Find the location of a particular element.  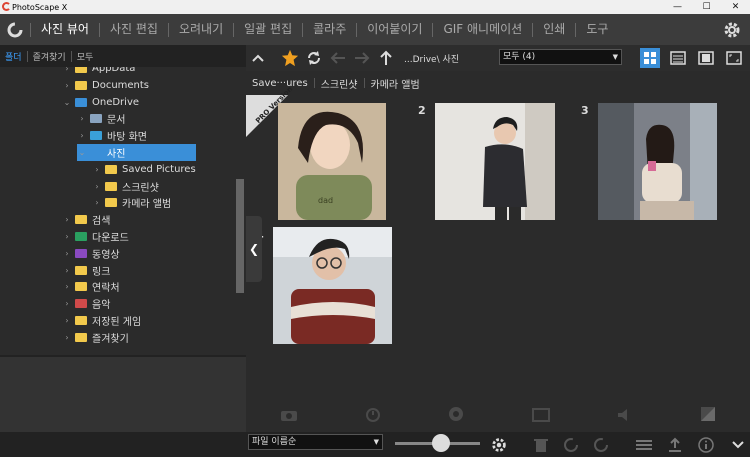

info-icon is located at coordinates (706, 445).